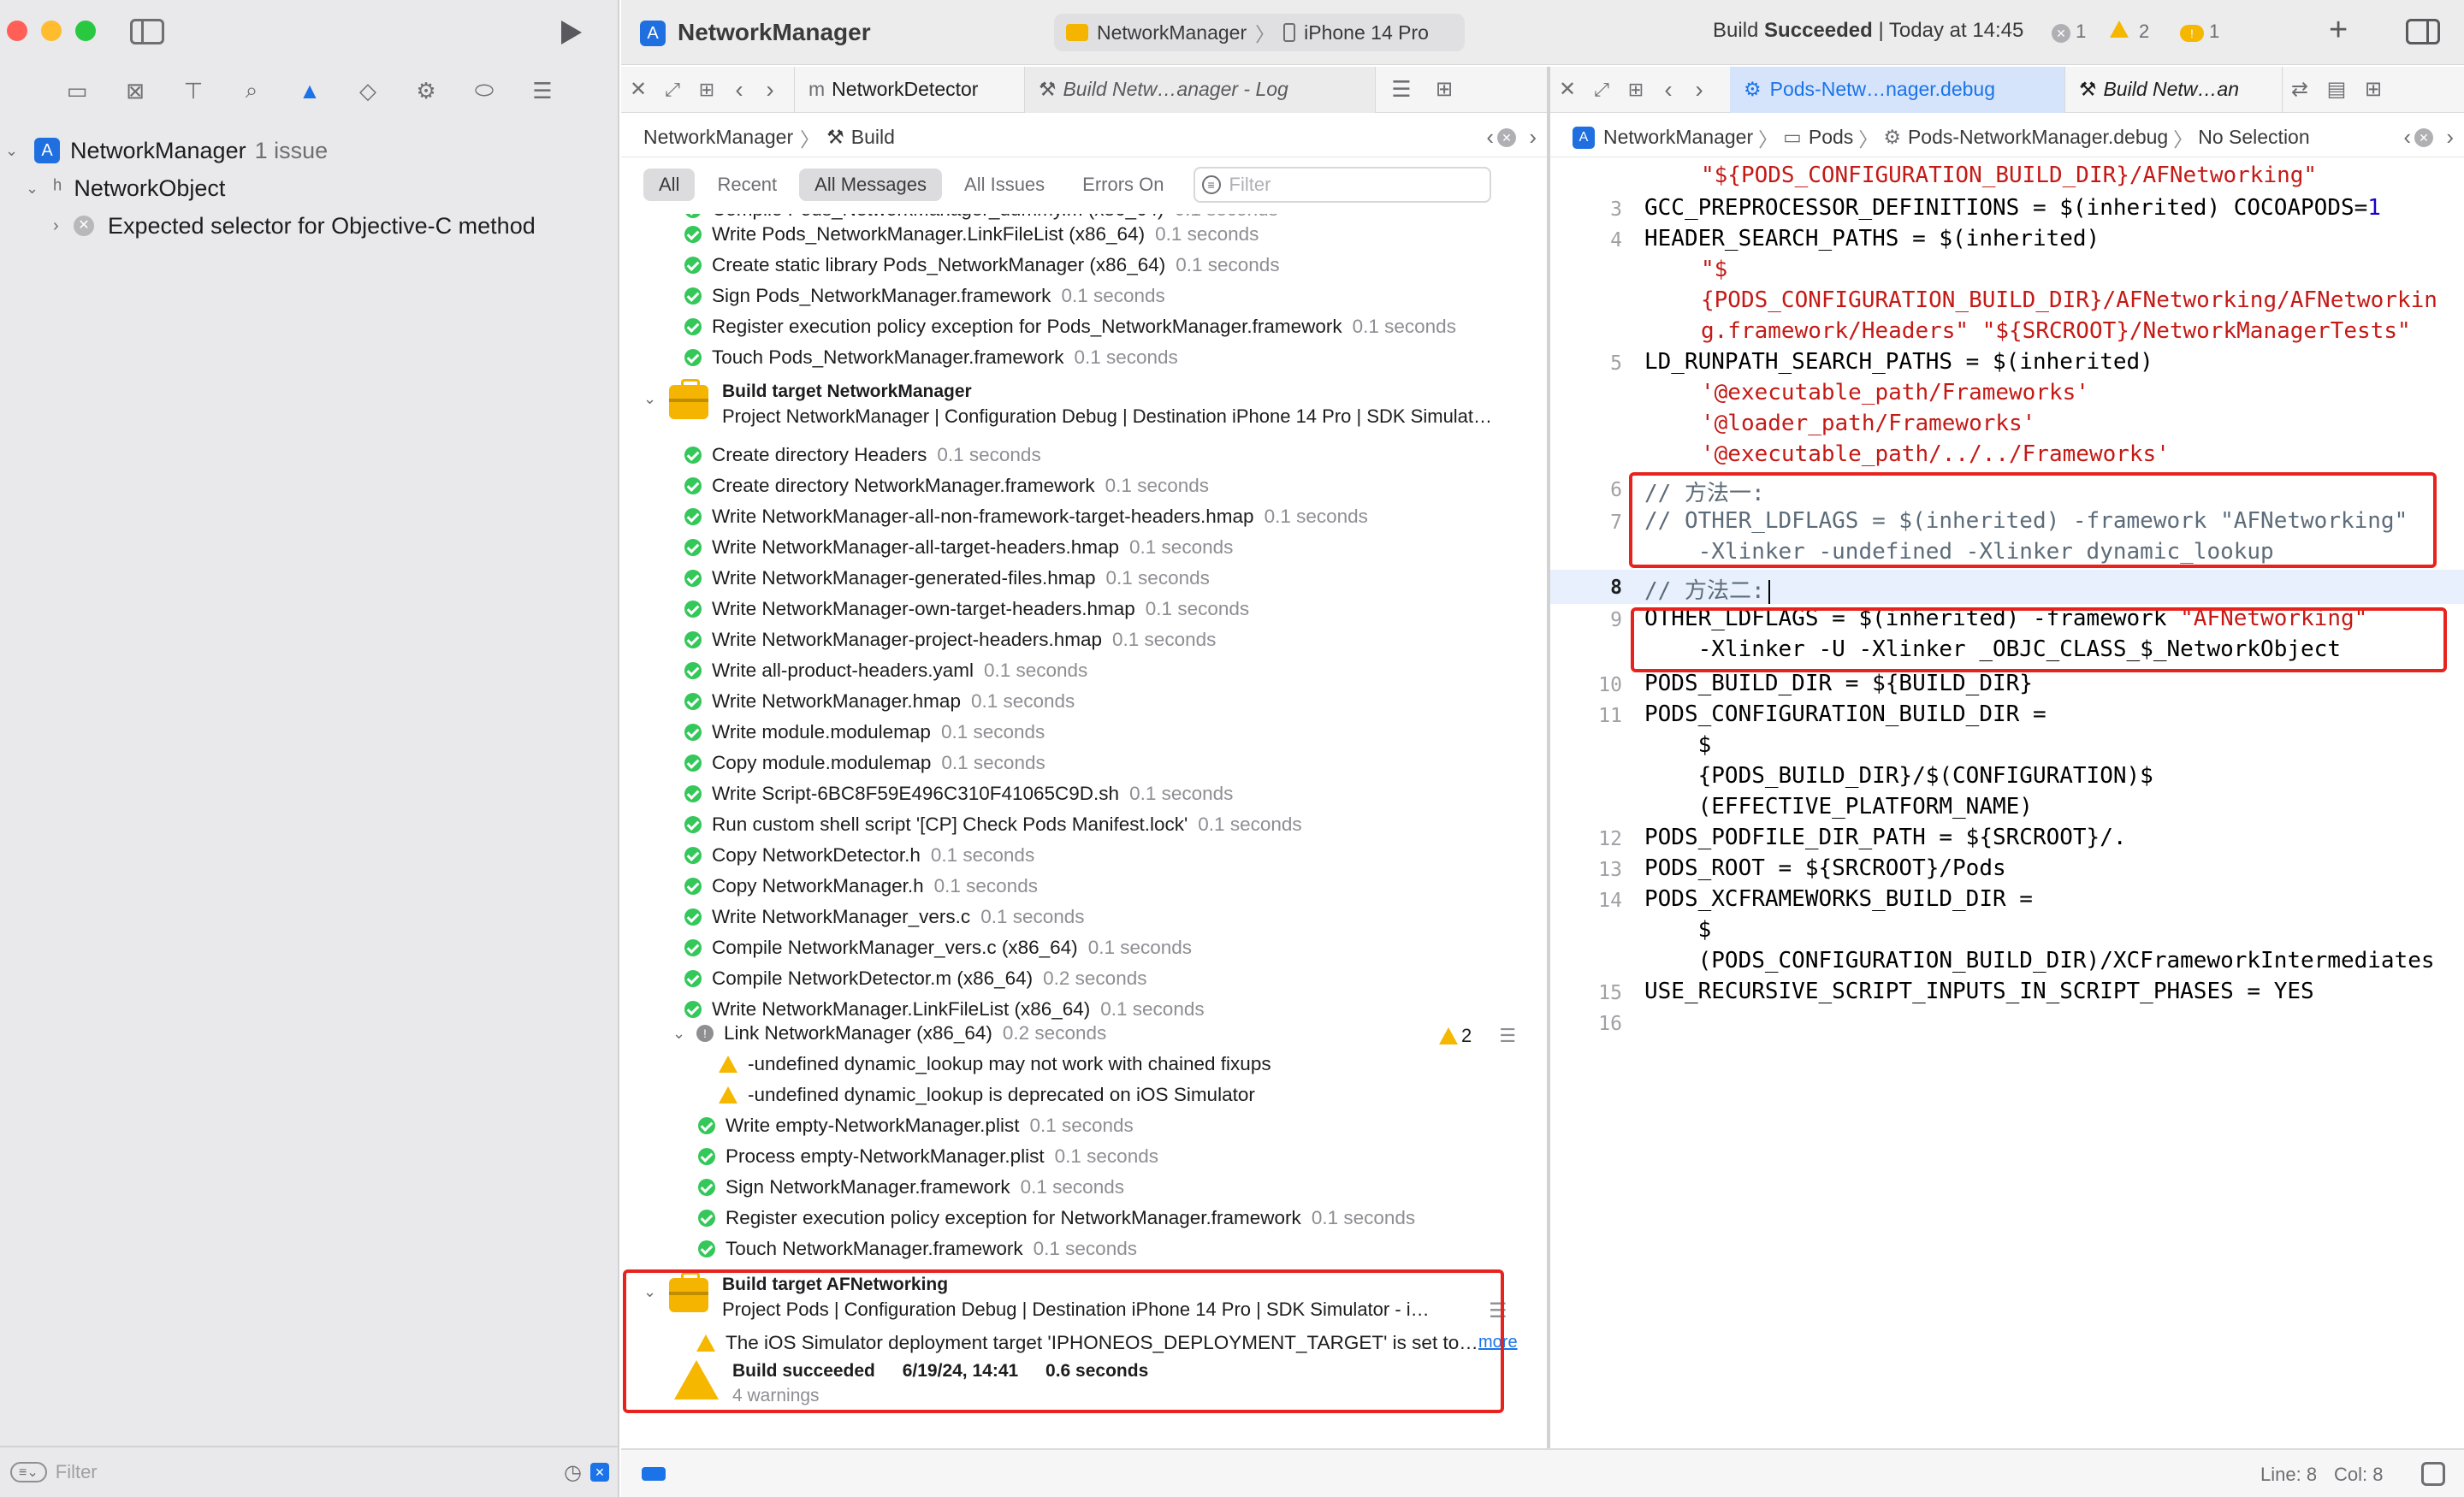 The height and width of the screenshot is (1497, 2464). What do you see at coordinates (1507, 1036) in the screenshot?
I see `log-detail-icon: ☰` at bounding box center [1507, 1036].